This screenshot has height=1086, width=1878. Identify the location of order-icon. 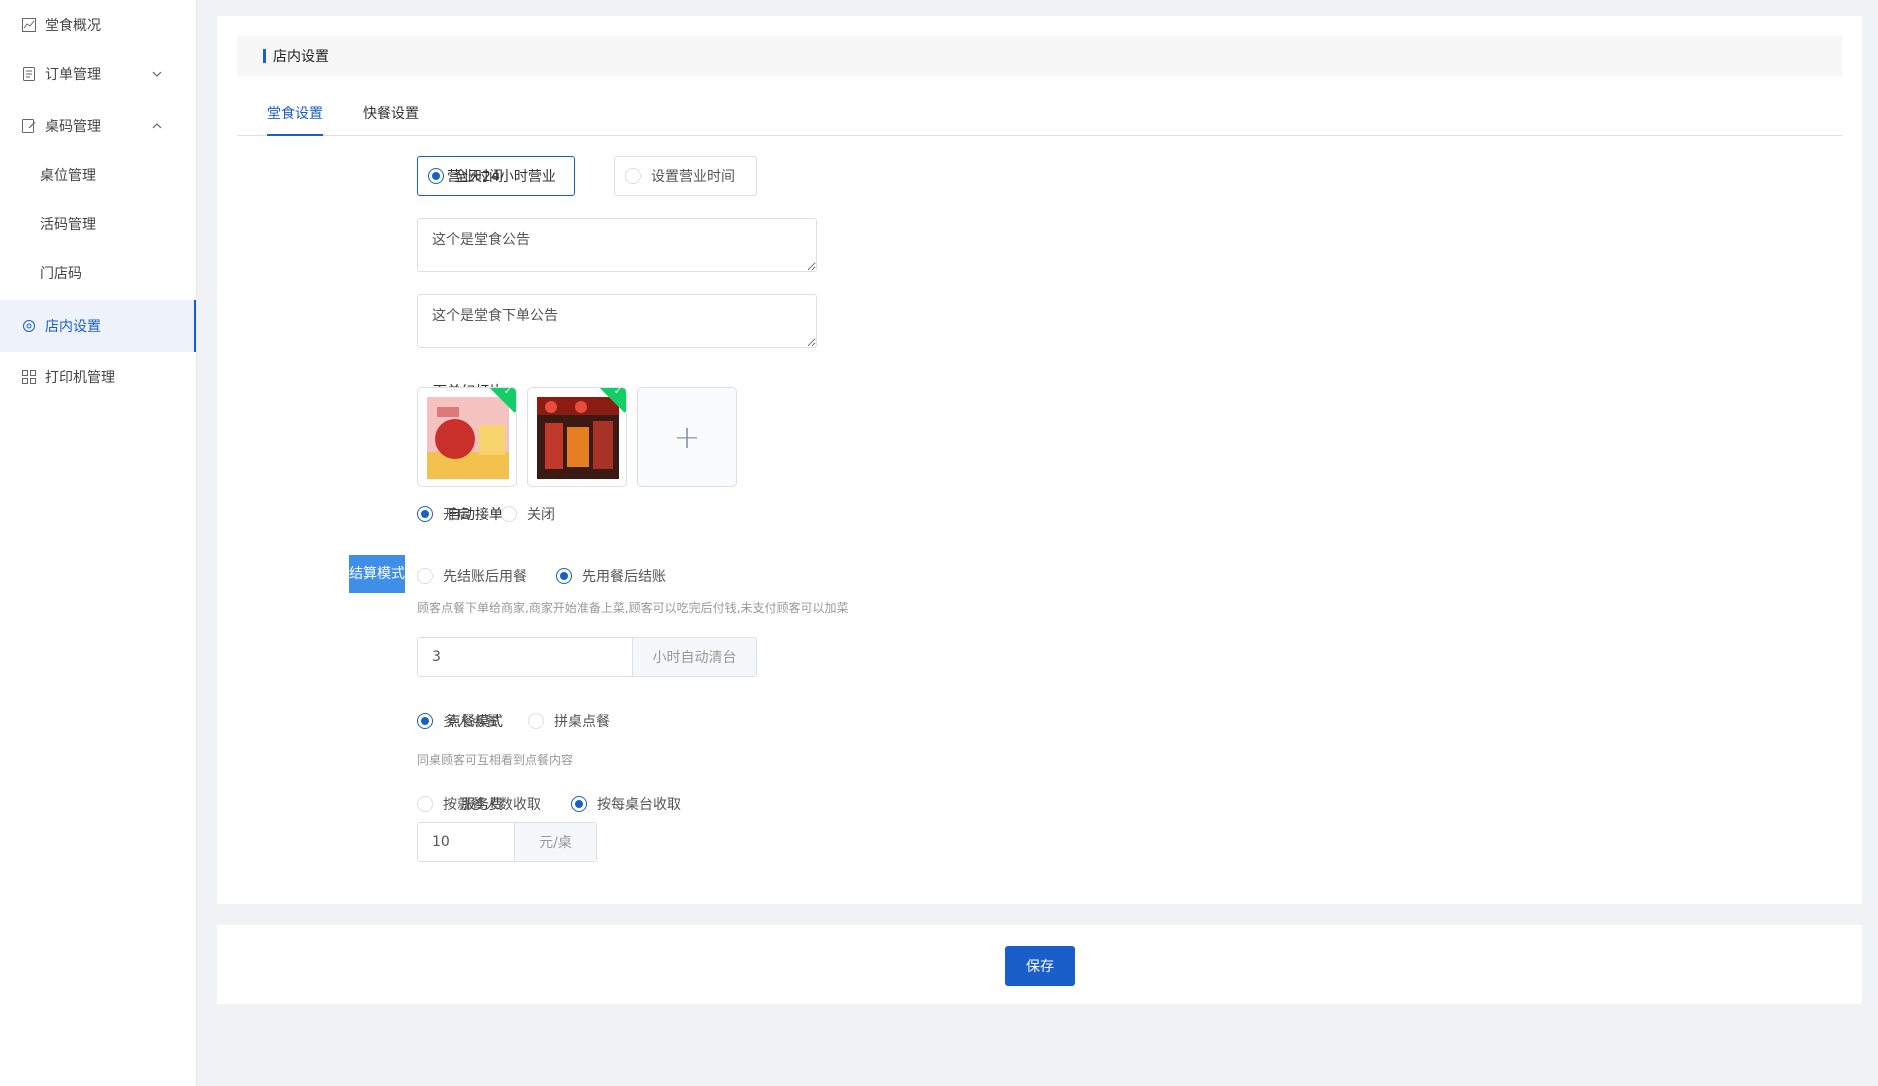
(29, 74).